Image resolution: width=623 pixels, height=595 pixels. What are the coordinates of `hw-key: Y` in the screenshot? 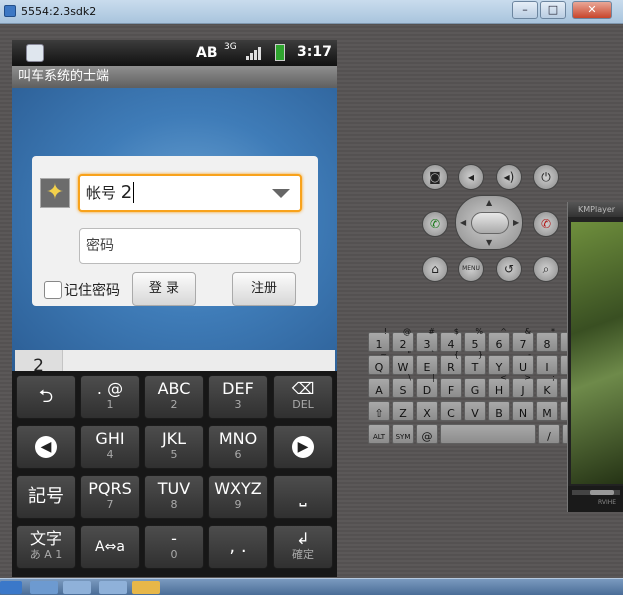 It's located at (499, 365).